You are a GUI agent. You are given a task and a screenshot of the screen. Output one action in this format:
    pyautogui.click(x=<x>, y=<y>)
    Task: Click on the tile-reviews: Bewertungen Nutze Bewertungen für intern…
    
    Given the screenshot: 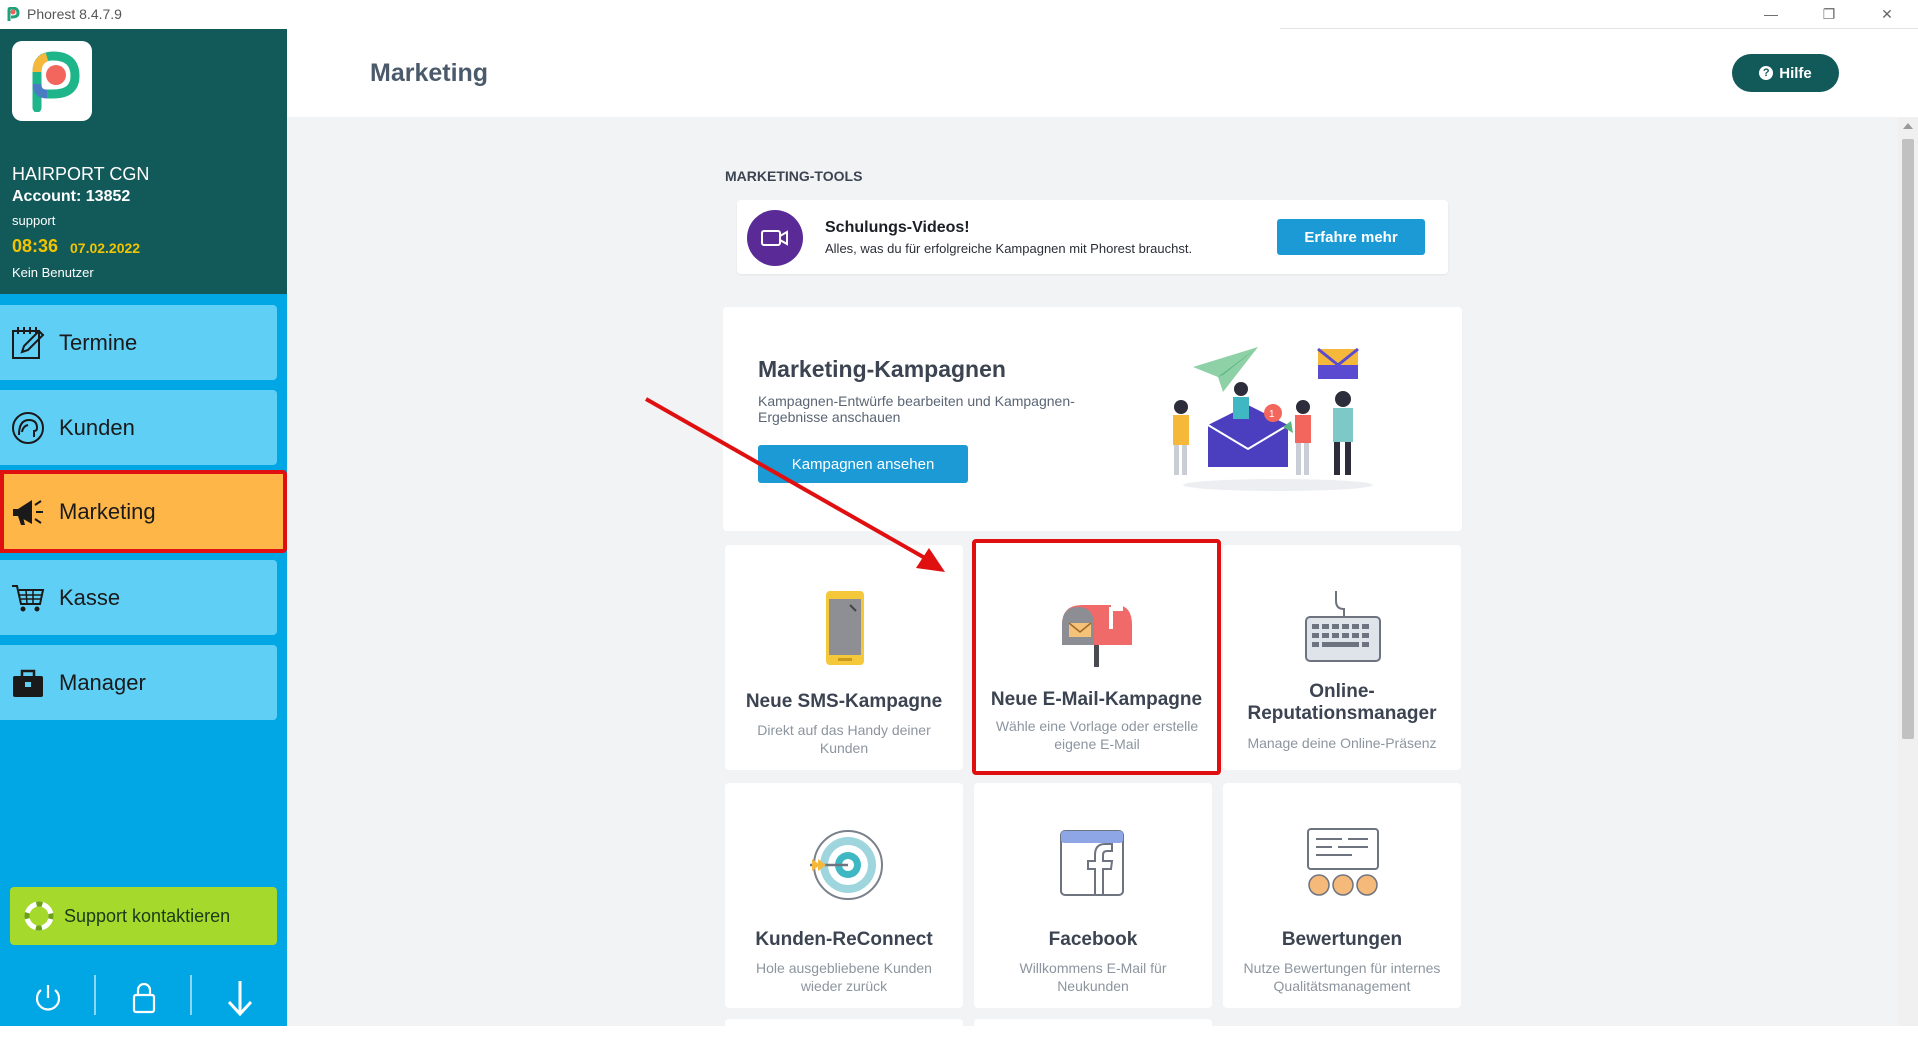 What is the action you would take?
    pyautogui.click(x=1342, y=895)
    